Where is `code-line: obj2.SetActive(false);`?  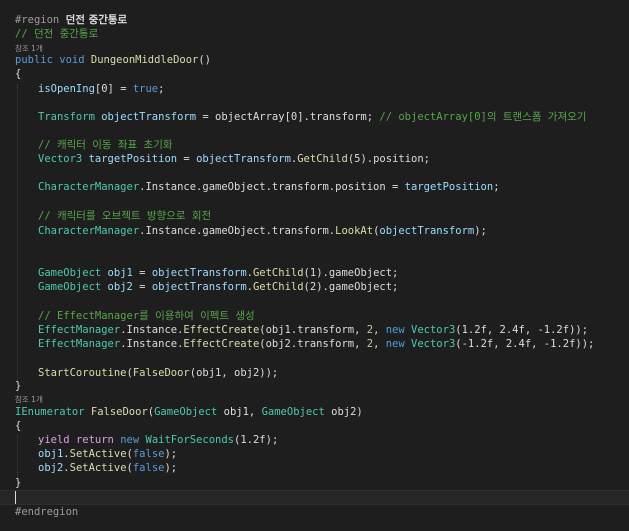
code-line: obj2.SetActive(false); is located at coordinates (107, 468).